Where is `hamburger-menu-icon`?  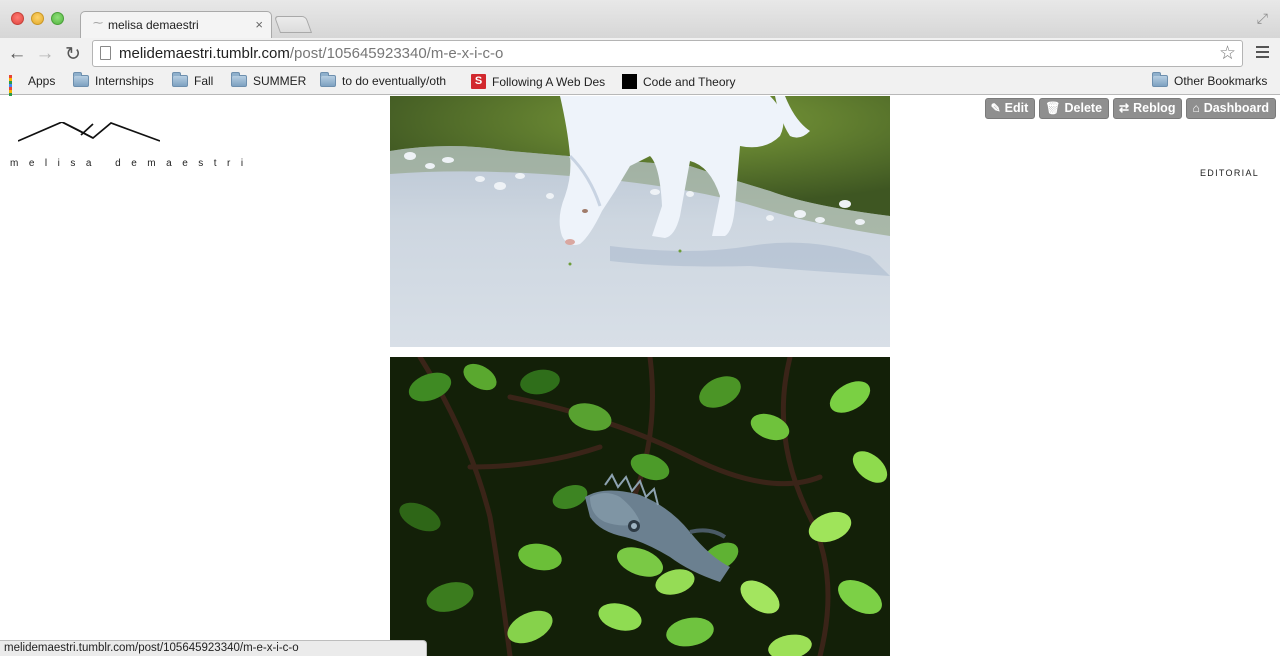 hamburger-menu-icon is located at coordinates (1262, 53).